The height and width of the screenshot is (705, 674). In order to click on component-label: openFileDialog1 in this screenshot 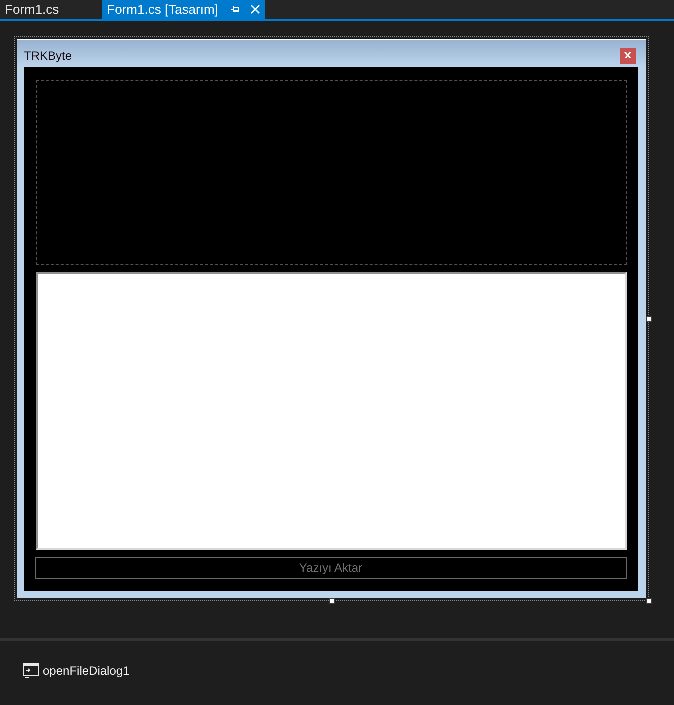, I will do `click(86, 671)`.